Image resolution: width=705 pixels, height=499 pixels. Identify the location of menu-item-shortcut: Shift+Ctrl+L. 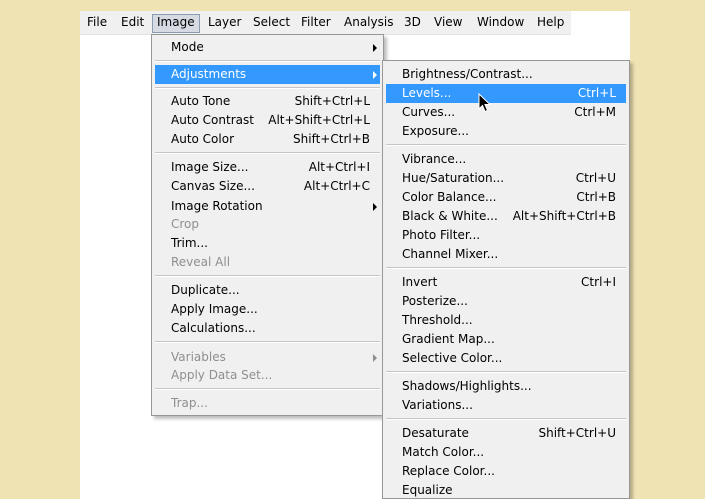
(332, 101).